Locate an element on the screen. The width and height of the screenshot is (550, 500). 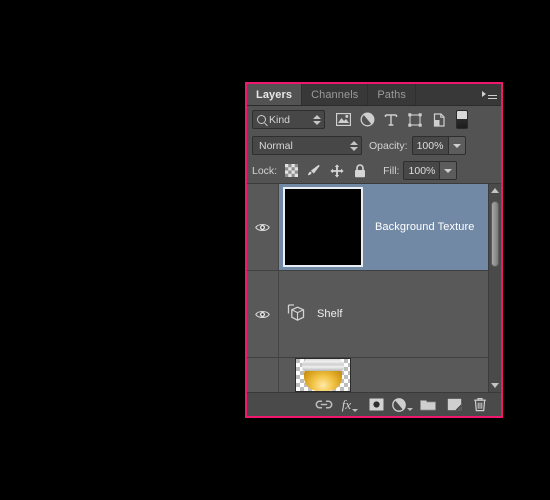
blend-mode-value: Normal is located at coordinates (276, 145).